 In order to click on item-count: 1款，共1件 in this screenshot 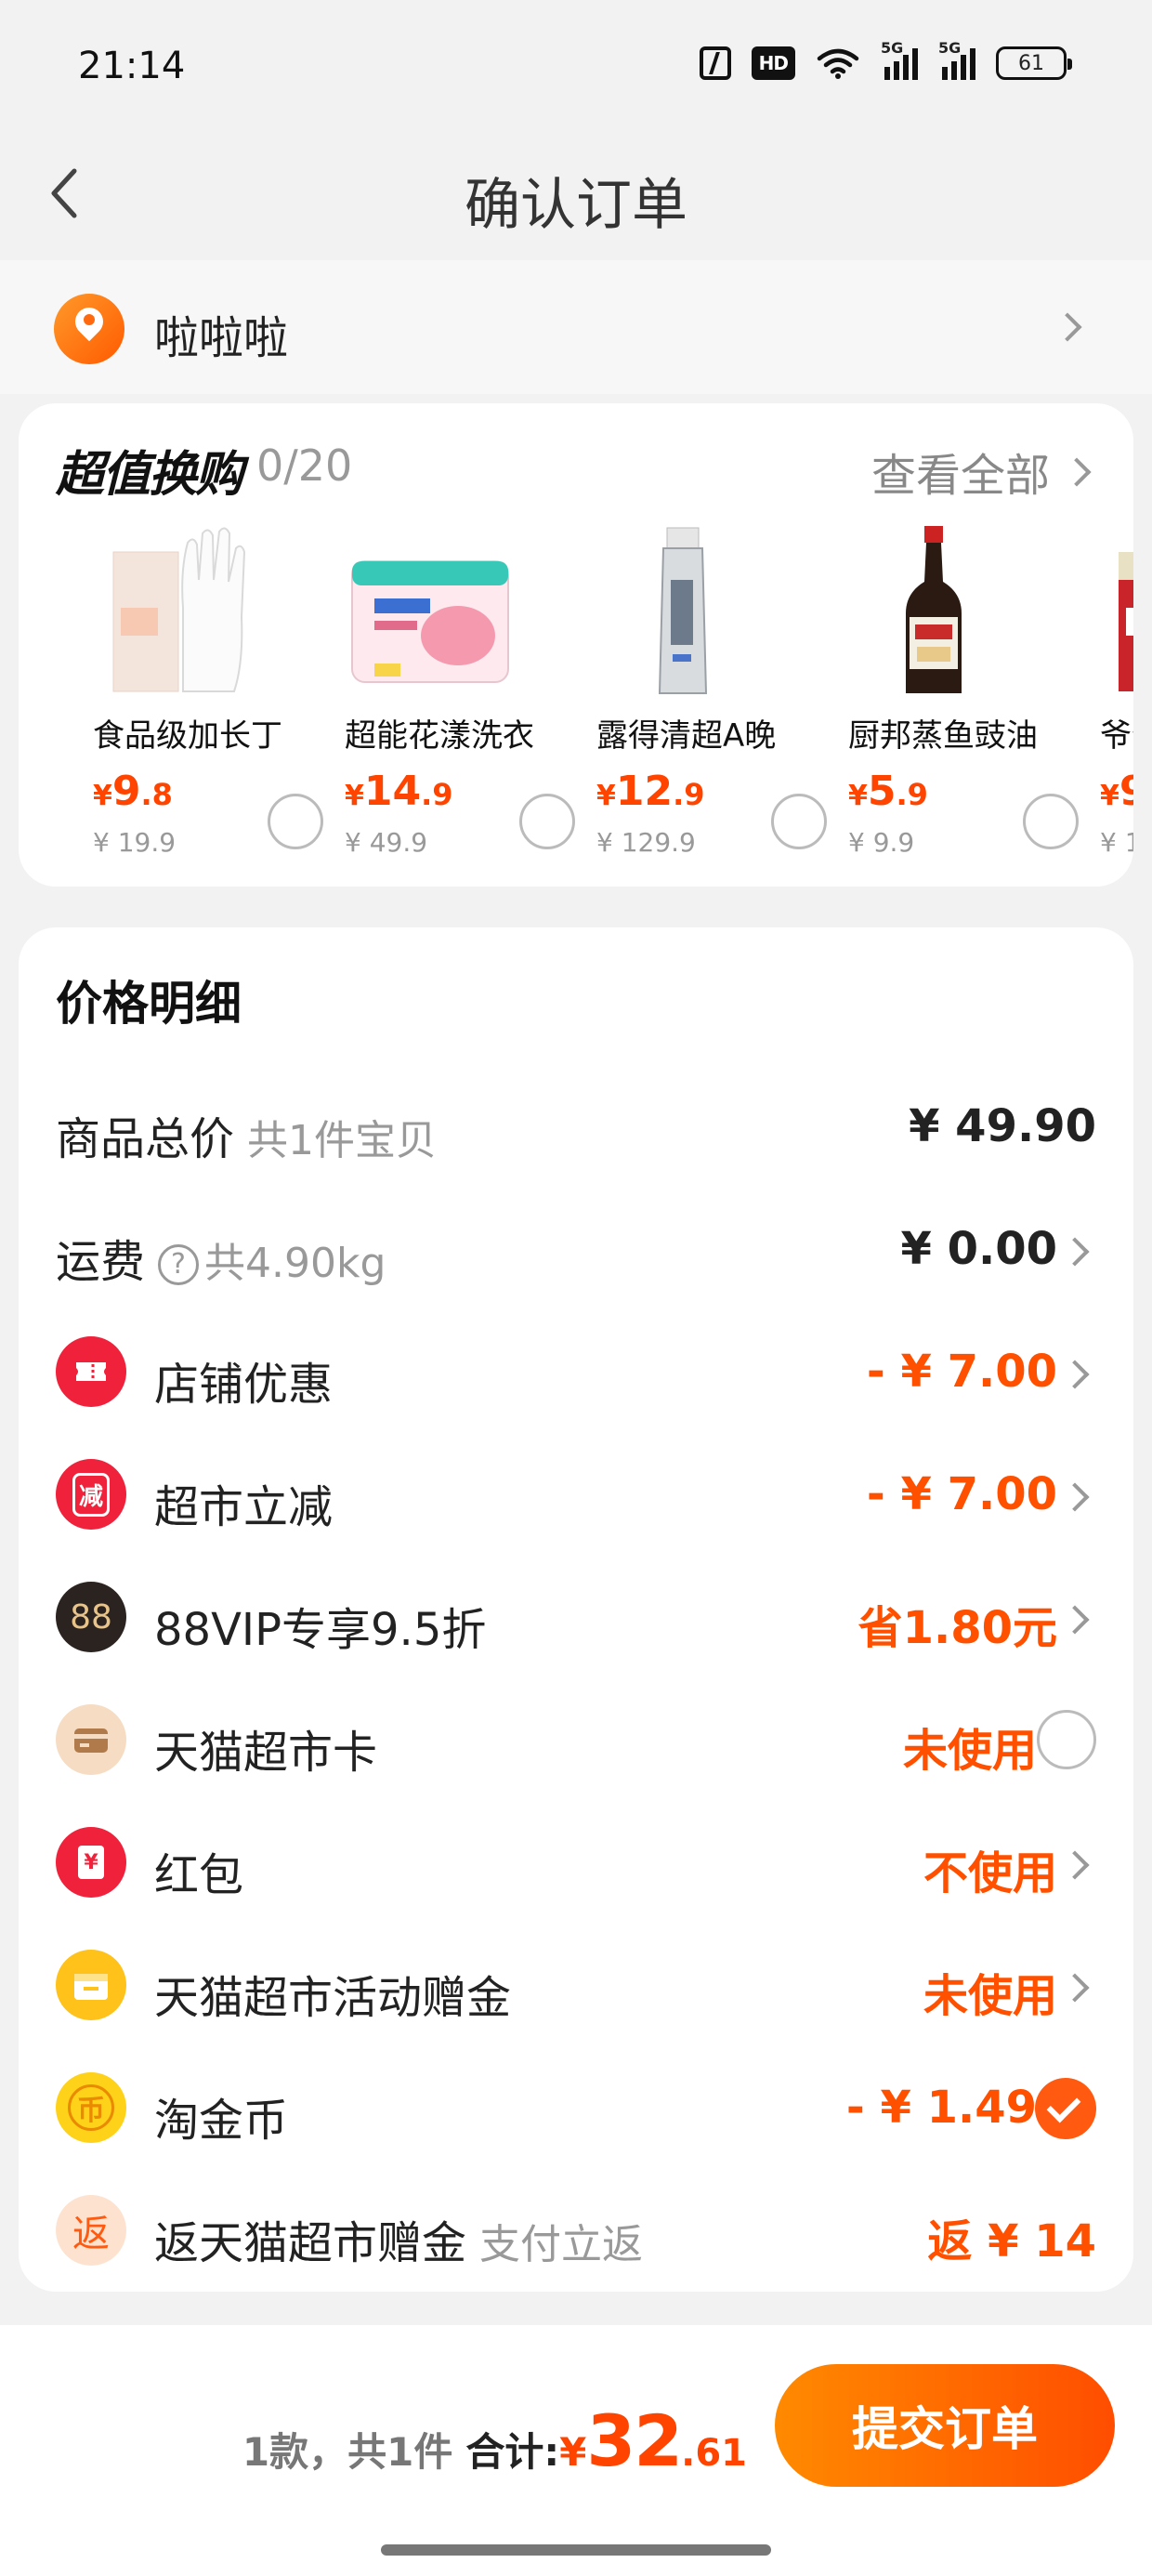, I will do `click(347, 2452)`.